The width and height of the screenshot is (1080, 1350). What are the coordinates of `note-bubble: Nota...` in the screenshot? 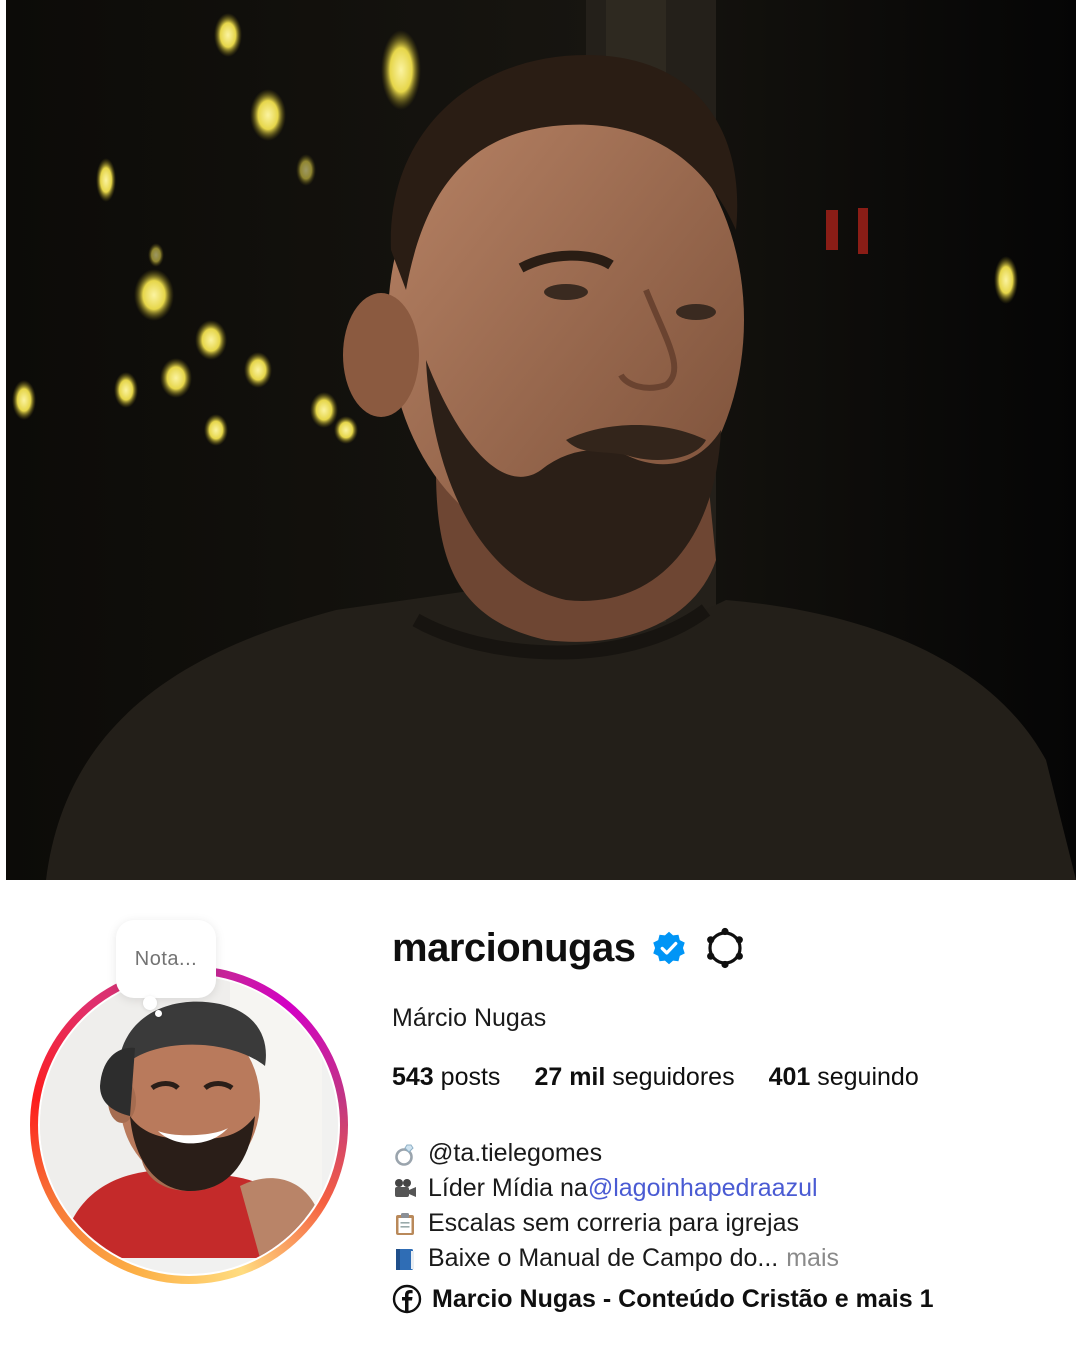 It's located at (166, 959).